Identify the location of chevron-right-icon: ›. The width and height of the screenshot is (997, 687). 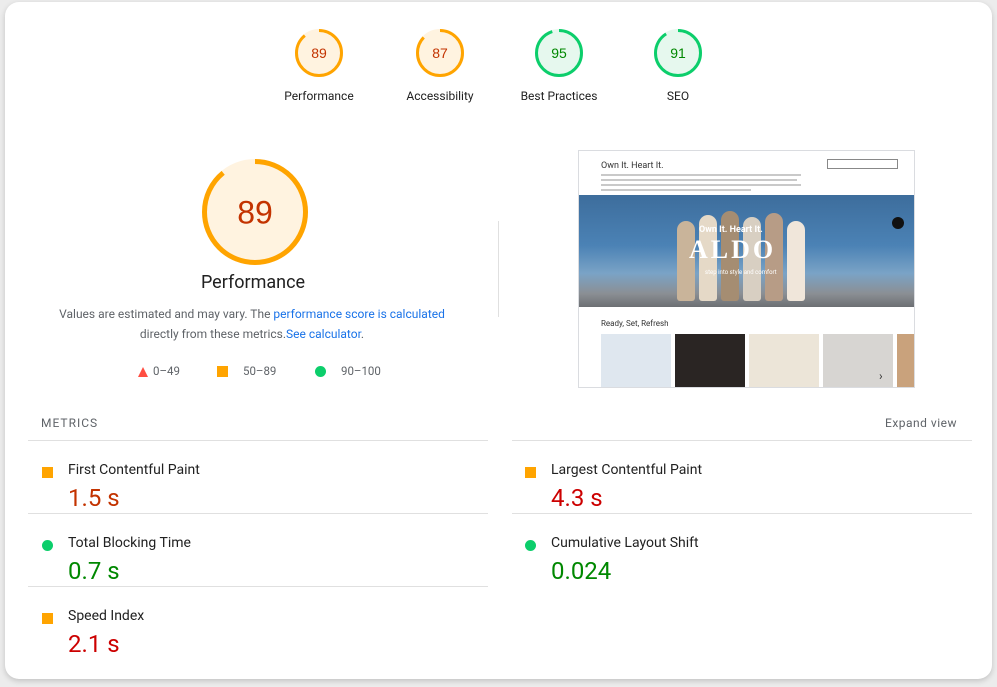
(881, 376).